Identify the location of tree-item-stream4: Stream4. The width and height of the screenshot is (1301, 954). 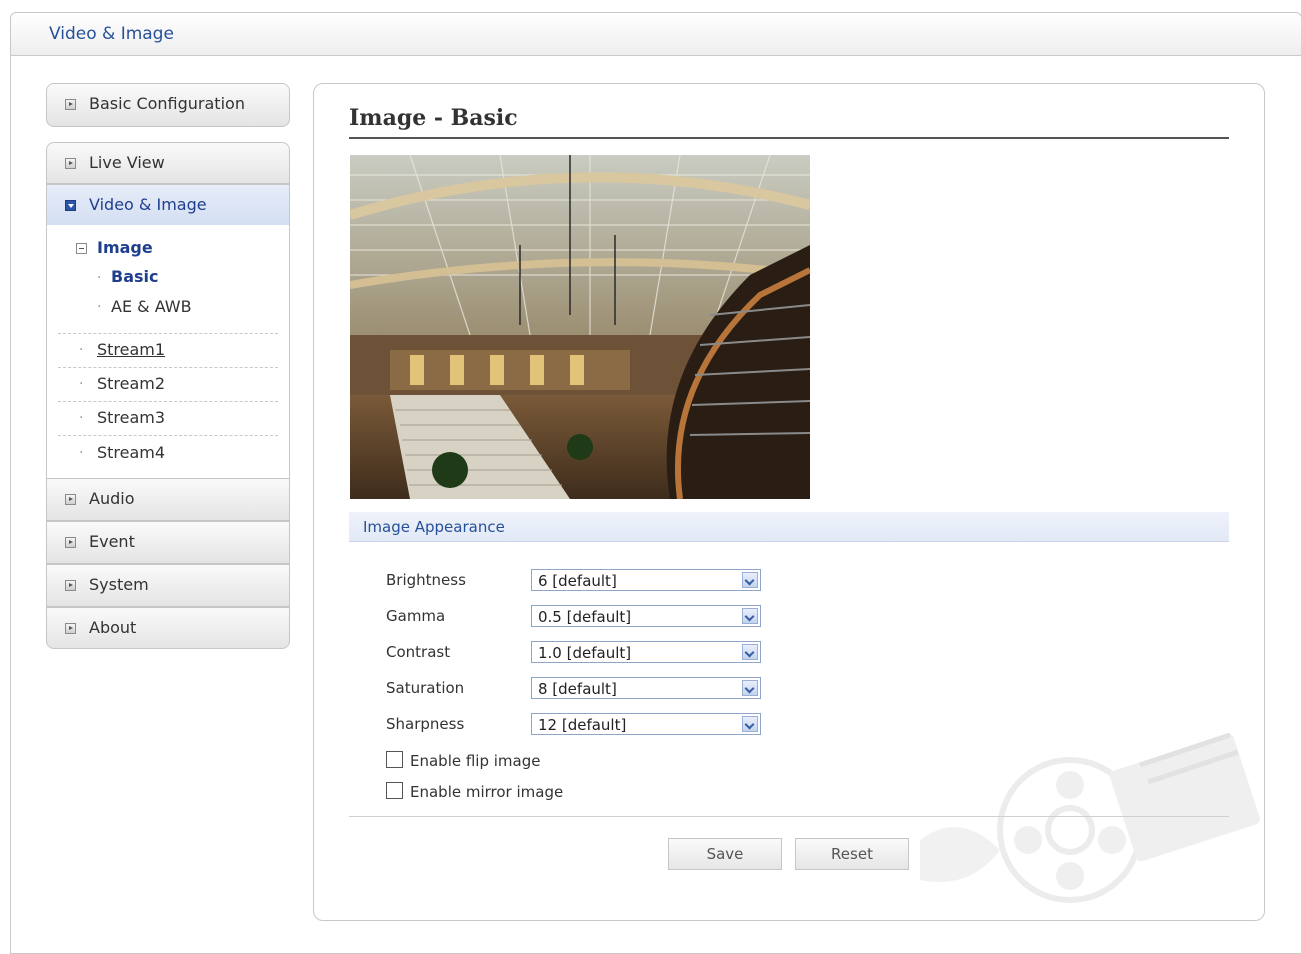
(131, 452).